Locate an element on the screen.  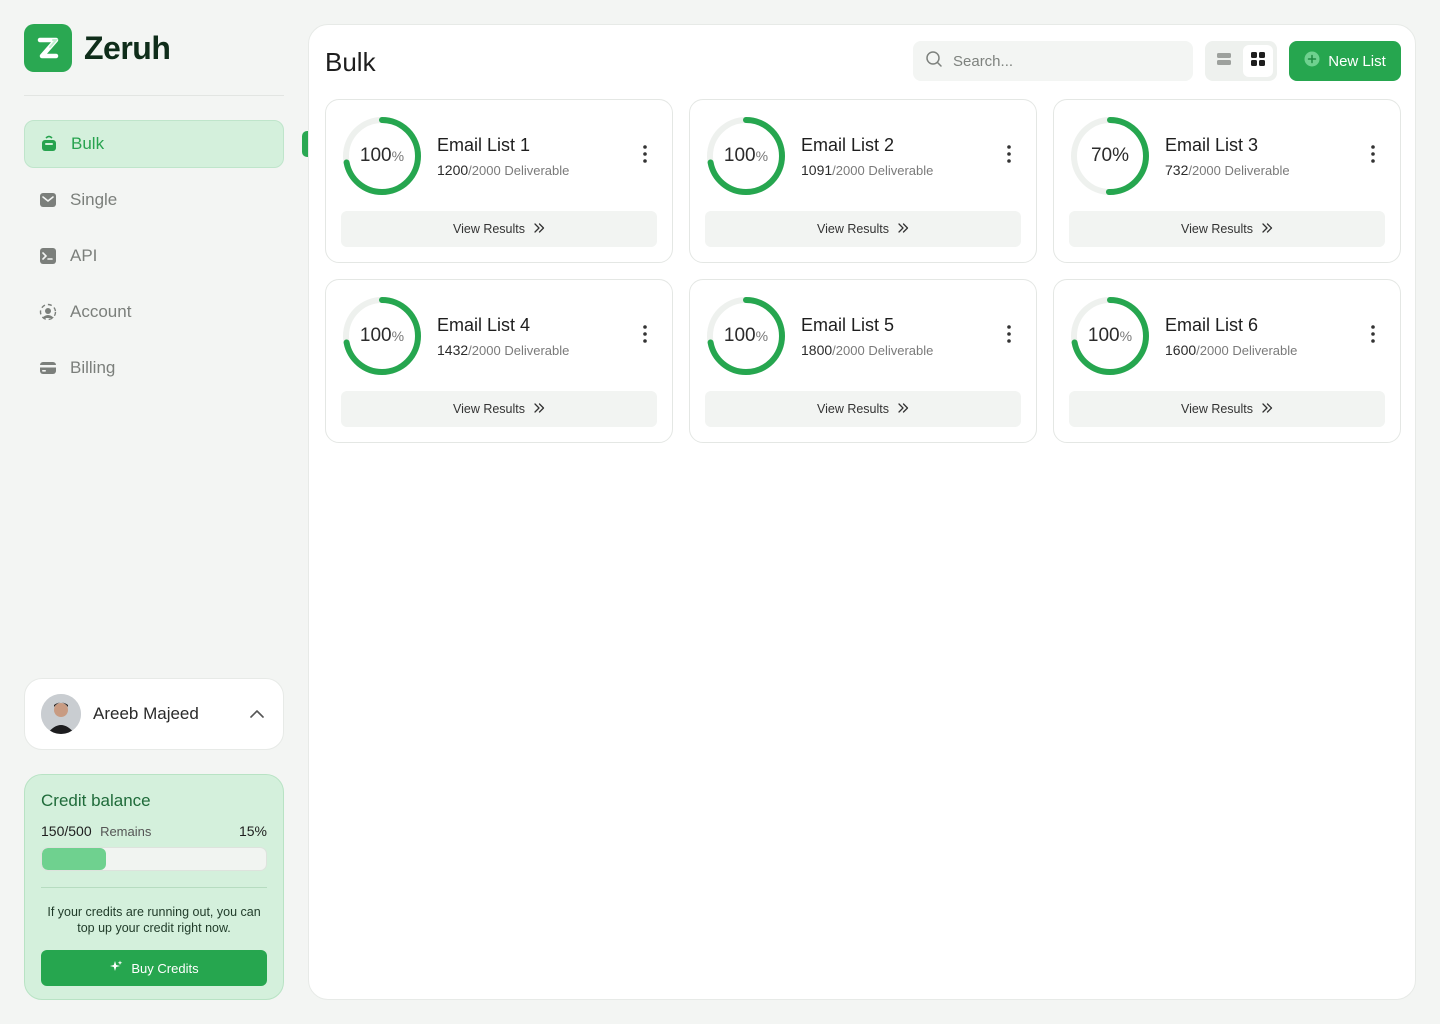
deliverable-count: 1432 is located at coordinates (453, 349).